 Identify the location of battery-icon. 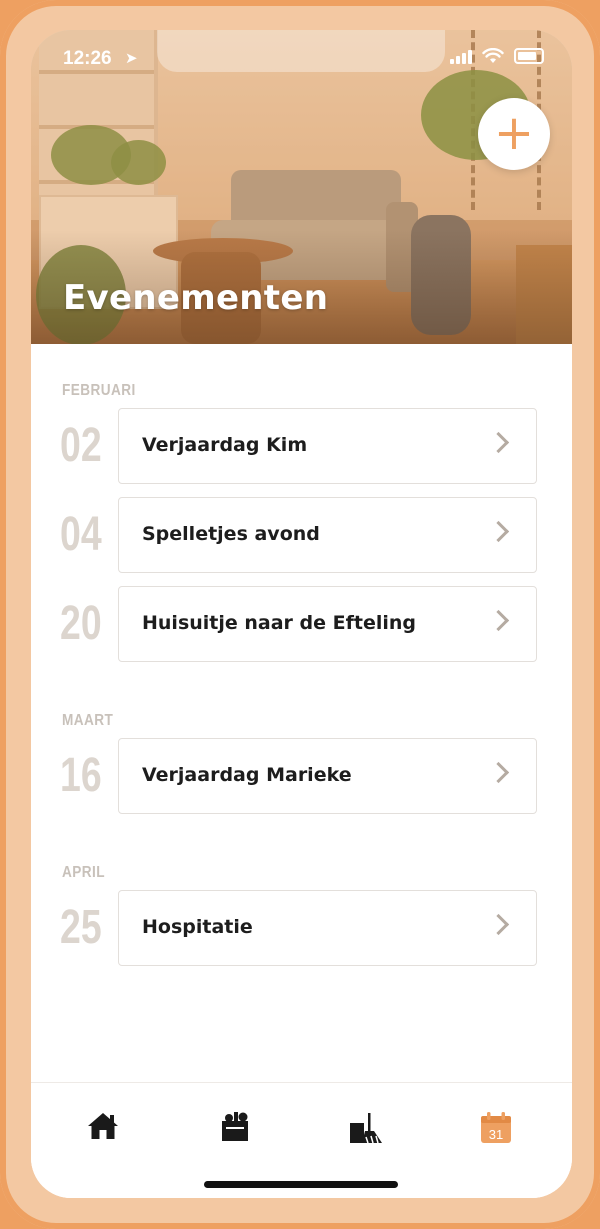
(529, 56).